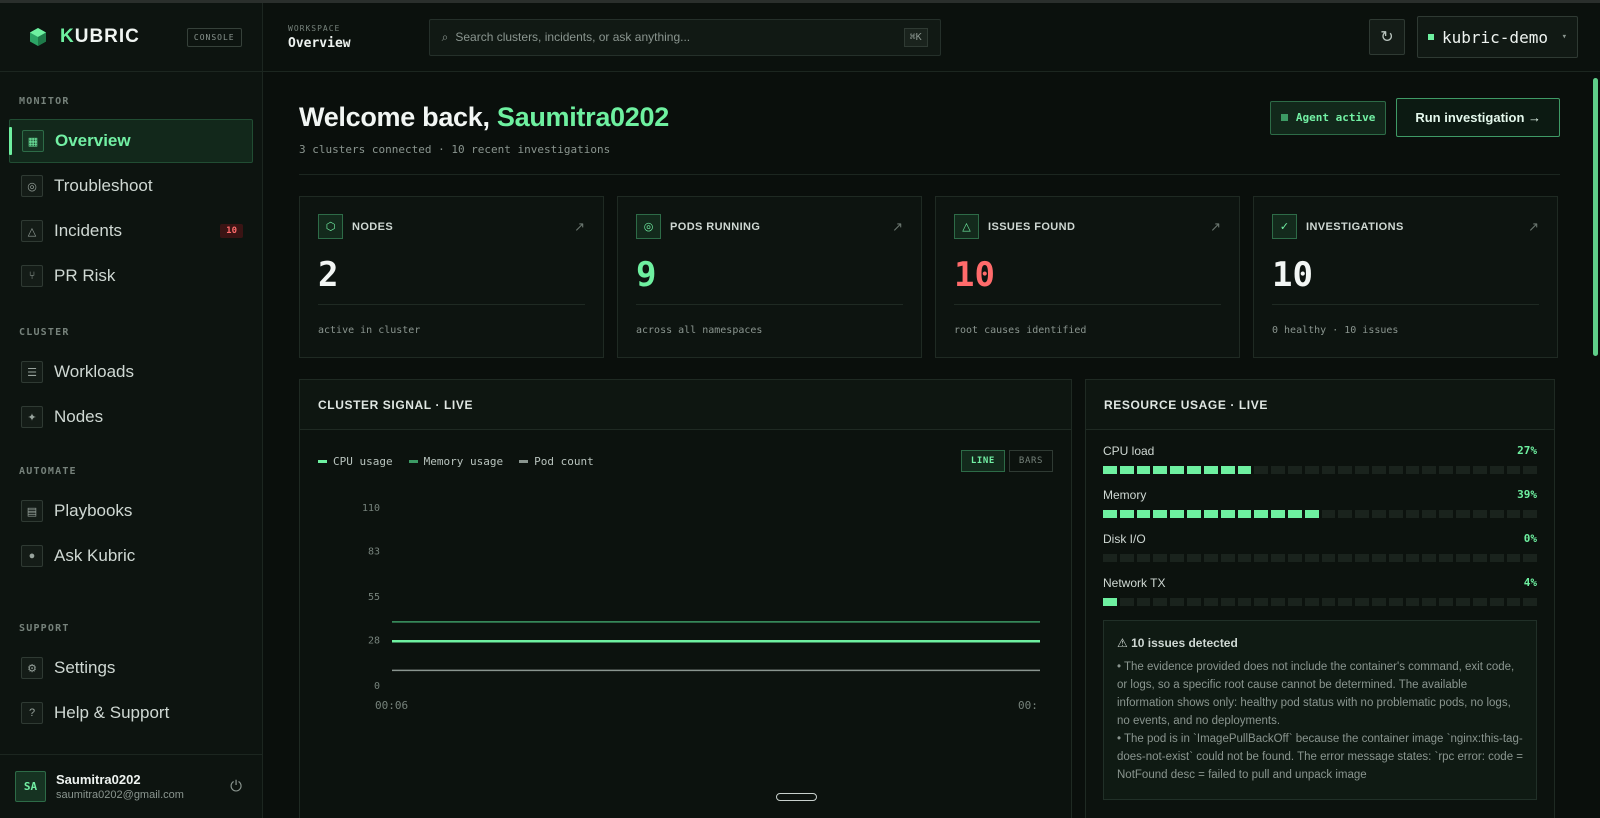 The image size is (1600, 818). What do you see at coordinates (32, 276) in the screenshot?
I see `branch-icon: ⑂` at bounding box center [32, 276].